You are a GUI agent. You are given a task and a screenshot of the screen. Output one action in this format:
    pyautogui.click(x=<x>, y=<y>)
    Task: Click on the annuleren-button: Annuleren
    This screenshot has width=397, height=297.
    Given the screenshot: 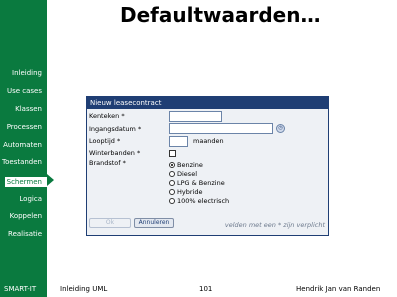 What is the action you would take?
    pyautogui.click(x=154, y=223)
    